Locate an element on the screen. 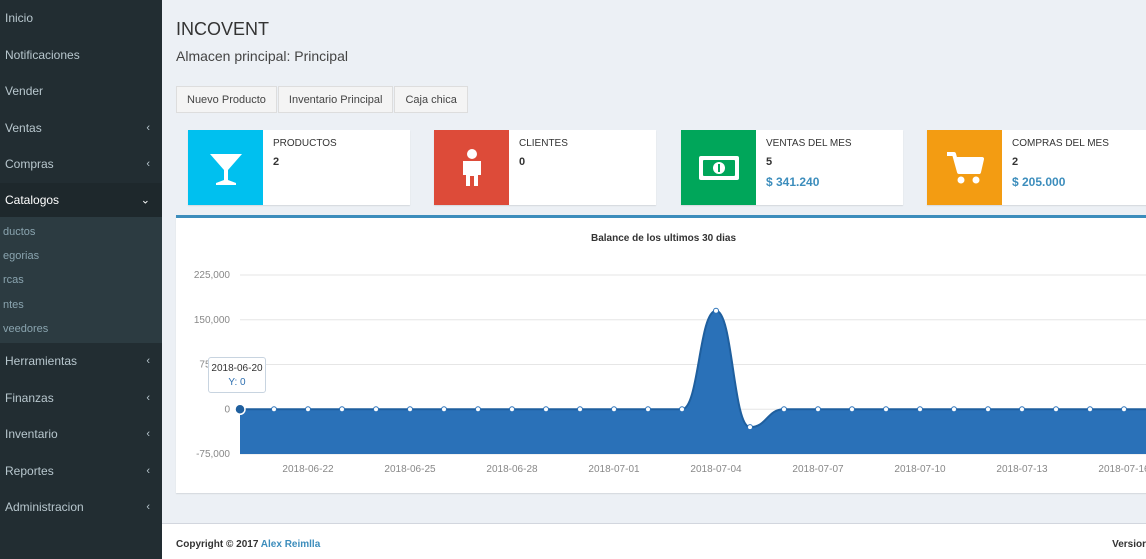 This screenshot has height=559, width=1146. sidebar-item-label: Inicio is located at coordinates (19, 18).